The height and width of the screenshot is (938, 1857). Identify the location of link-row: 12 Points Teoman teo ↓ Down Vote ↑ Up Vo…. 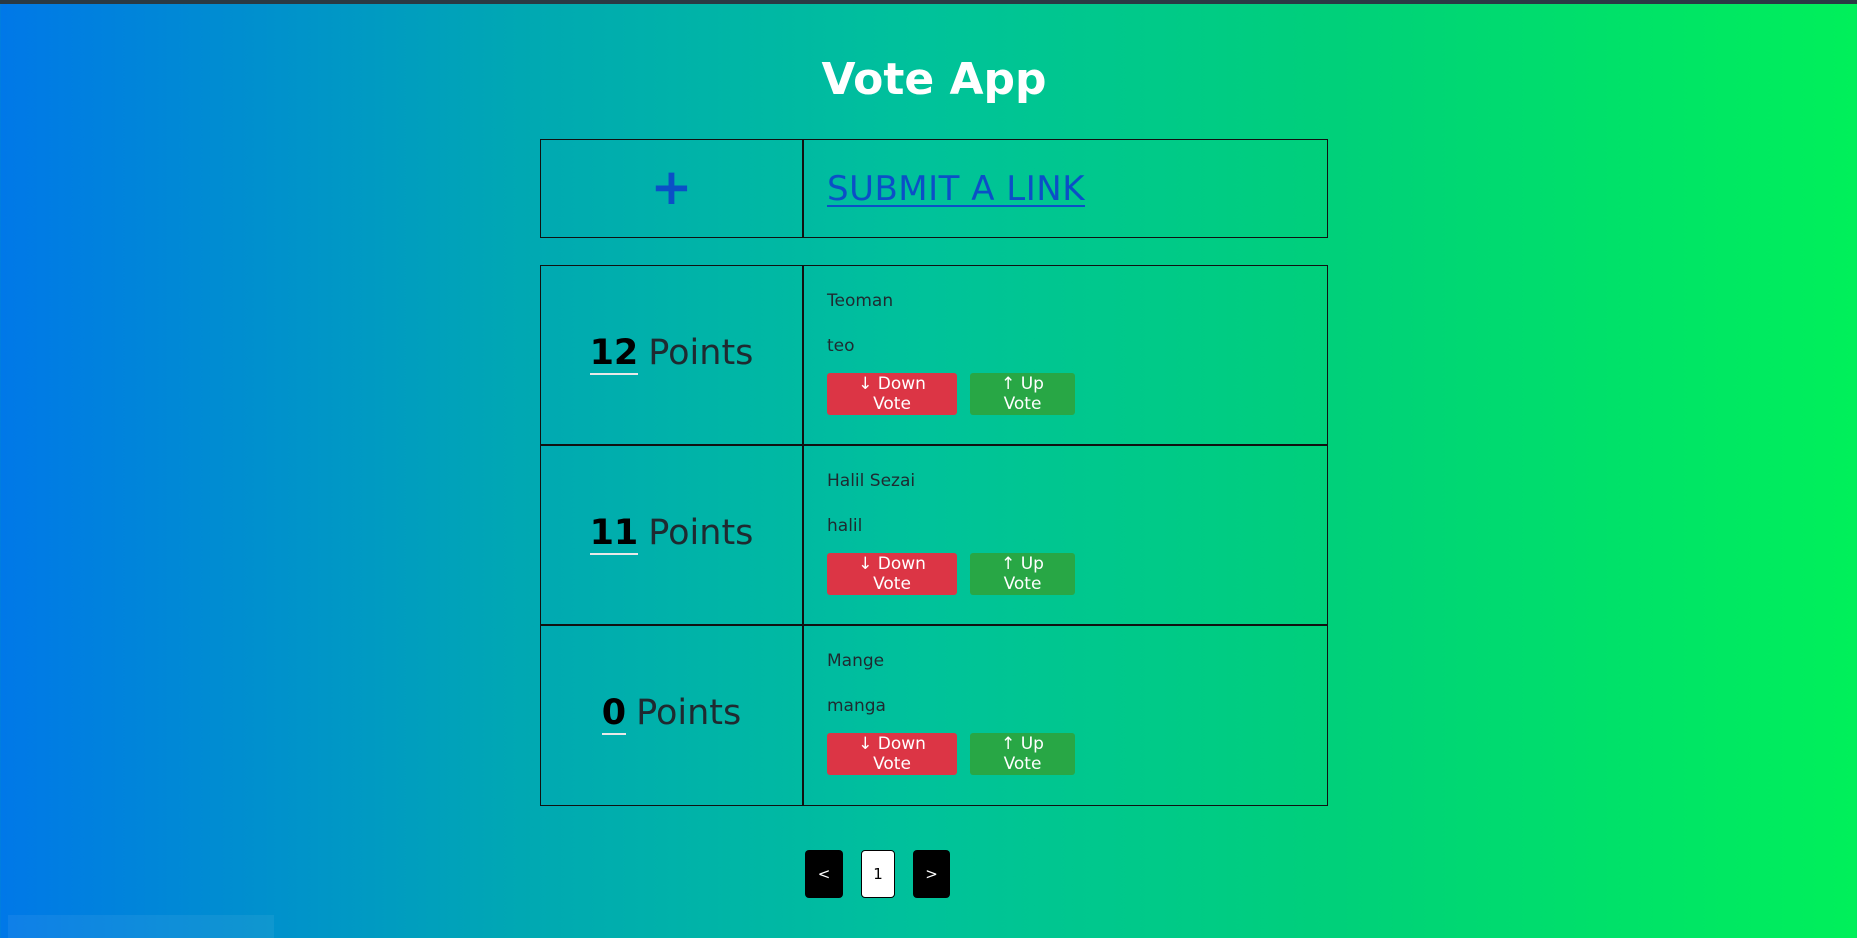
(934, 356).